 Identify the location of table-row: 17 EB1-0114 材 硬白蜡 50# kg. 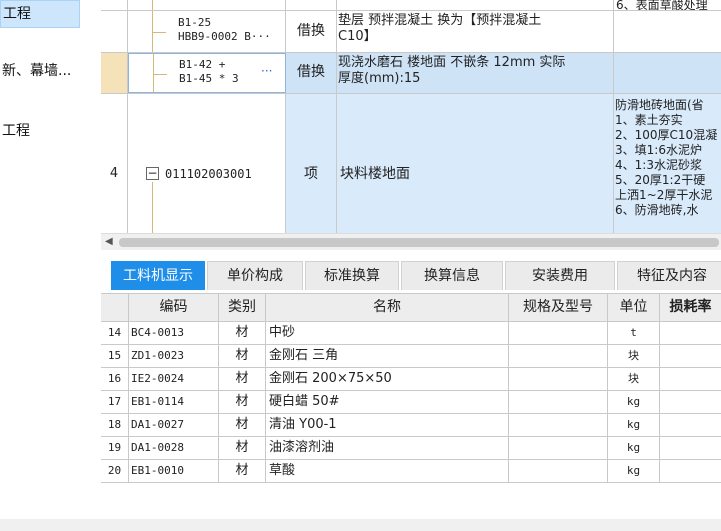
(411, 402).